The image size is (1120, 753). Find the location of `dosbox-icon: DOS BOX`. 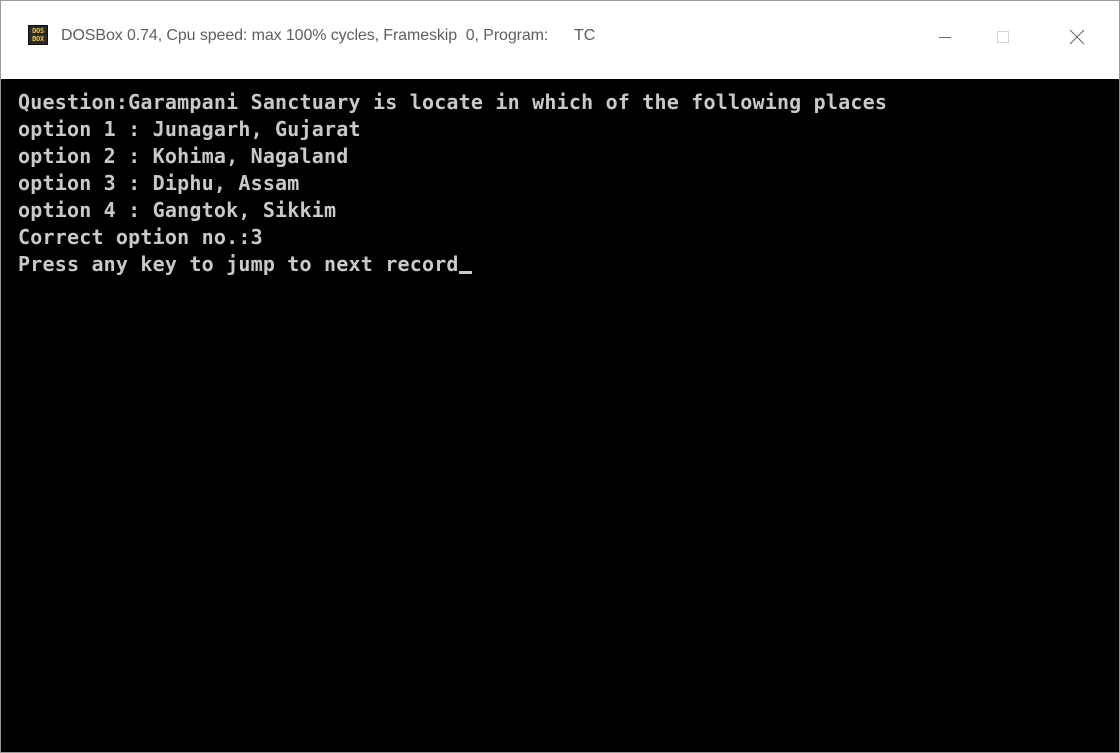

dosbox-icon: DOS BOX is located at coordinates (38, 35).